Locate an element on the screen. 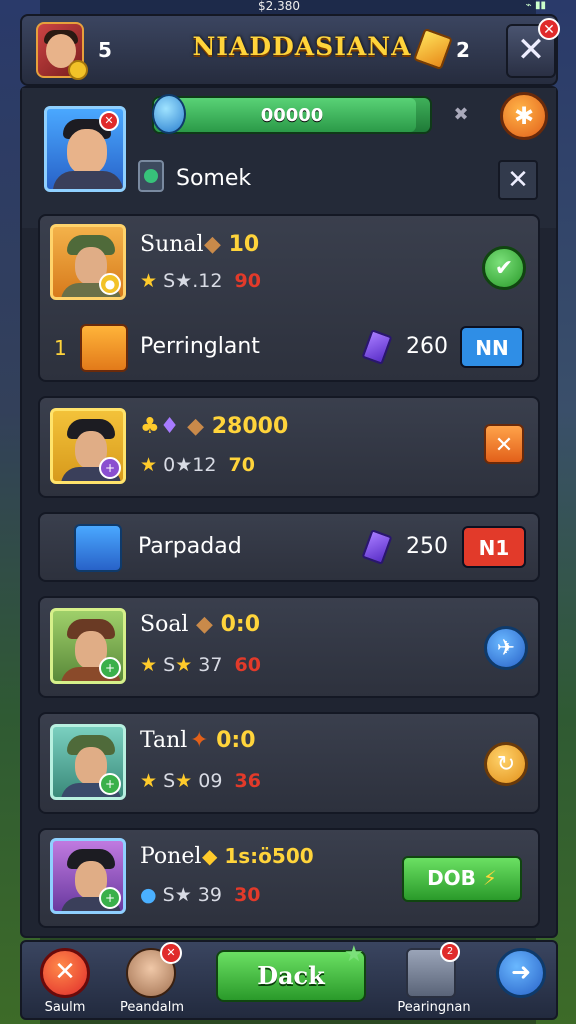  info-button: ✈ is located at coordinates (506, 648).